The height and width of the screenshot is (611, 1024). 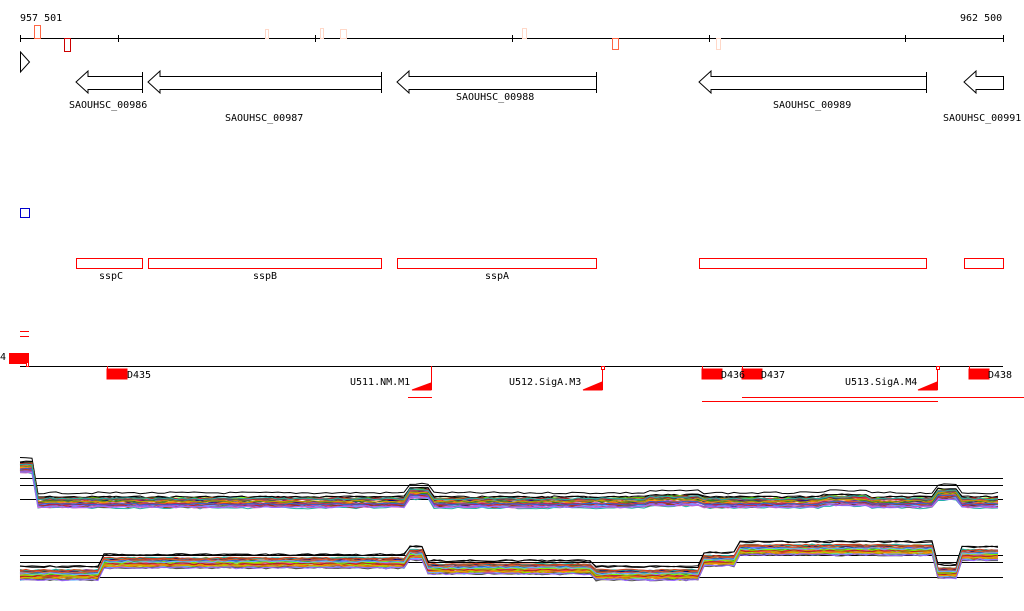 What do you see at coordinates (495, 97) in the screenshot?
I see `gene-label: SAOUHSC_00988` at bounding box center [495, 97].